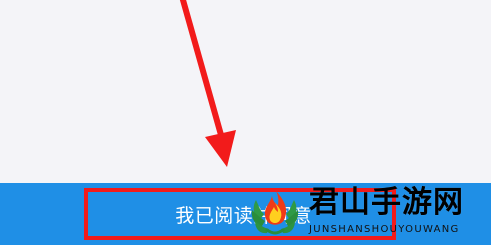 The height and width of the screenshot is (245, 491). I want to click on agree-button-label: 我已阅读并同意, so click(243, 215).